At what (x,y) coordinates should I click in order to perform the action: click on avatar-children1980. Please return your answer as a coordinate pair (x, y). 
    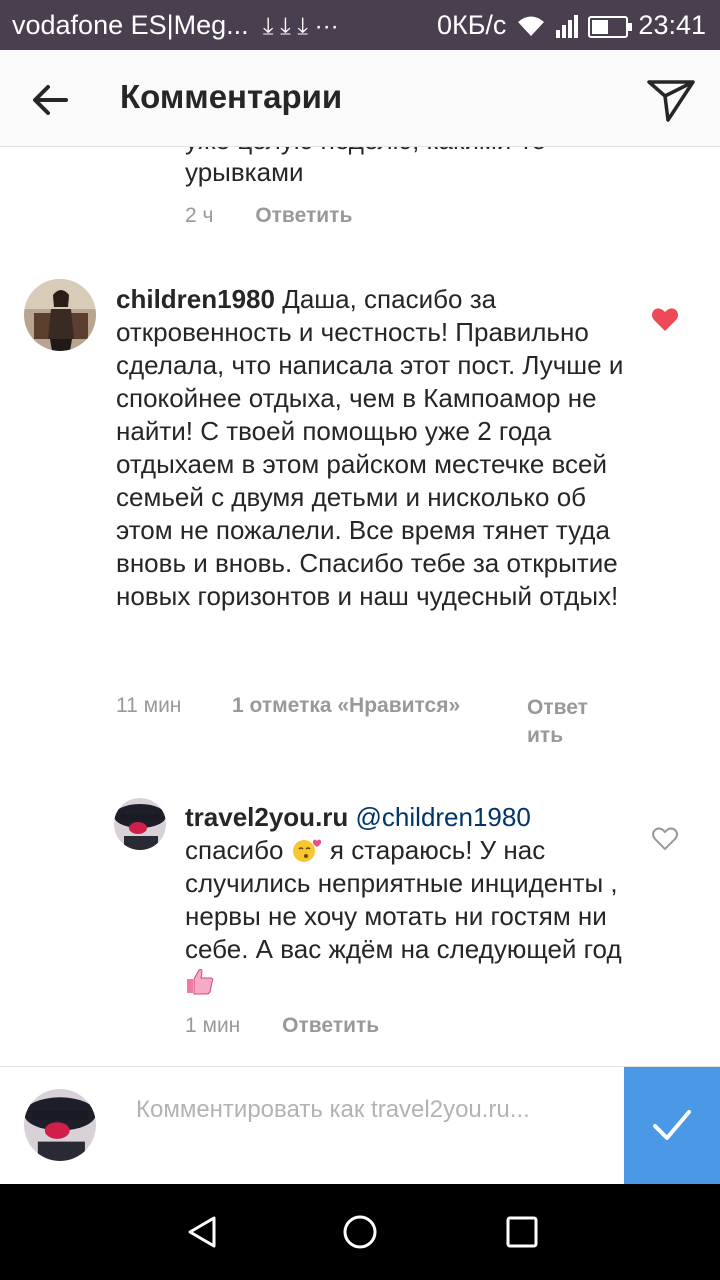
    Looking at the image, I should click on (60, 315).